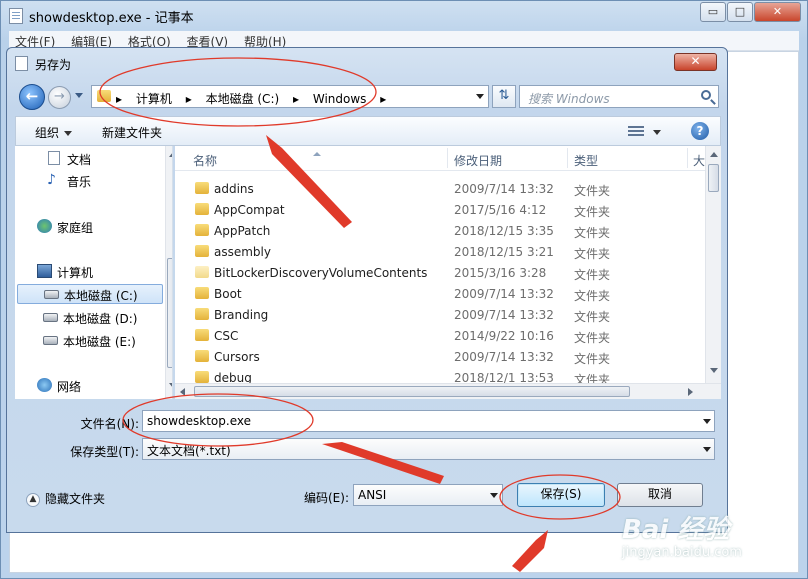 The width and height of the screenshot is (808, 579). Describe the element at coordinates (93, 227) in the screenshot. I see `nav-item-homegroup: 家庭组` at that location.